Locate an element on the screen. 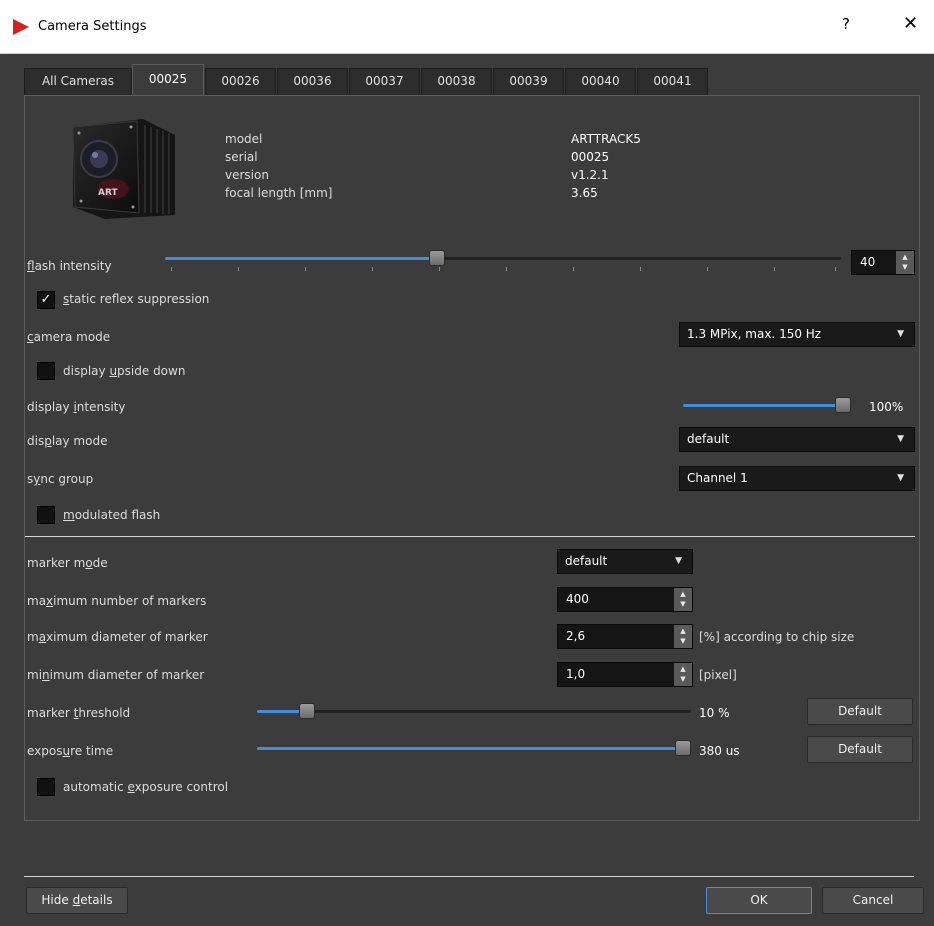  max-diameter-spinbox: 2,6 ▲ ▼ is located at coordinates (625, 636).